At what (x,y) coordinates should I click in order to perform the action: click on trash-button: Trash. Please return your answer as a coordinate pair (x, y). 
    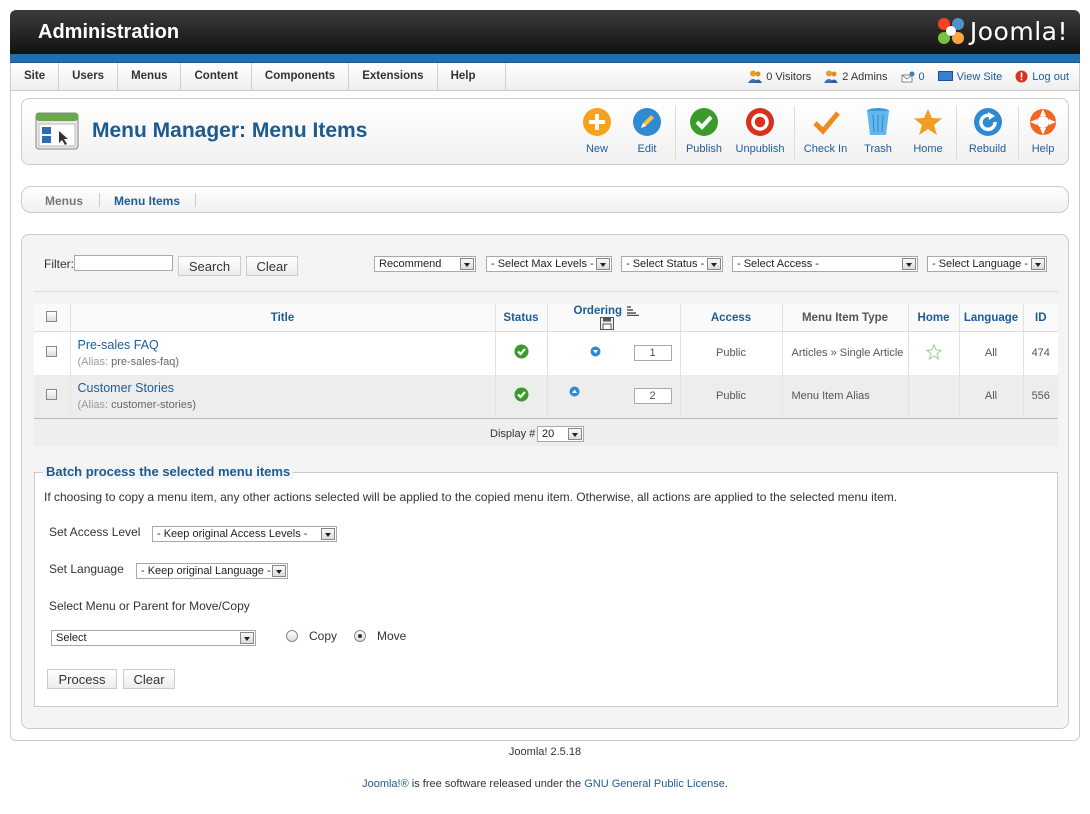
    Looking at the image, I should click on (878, 133).